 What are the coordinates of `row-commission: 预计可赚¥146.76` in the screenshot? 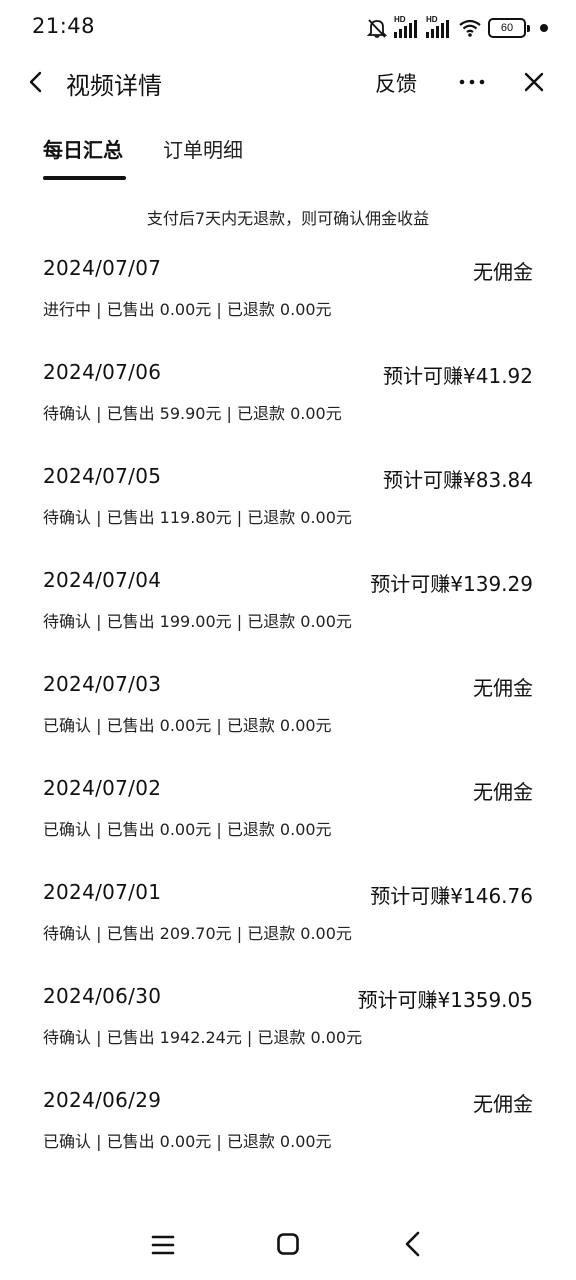 It's located at (451, 896).